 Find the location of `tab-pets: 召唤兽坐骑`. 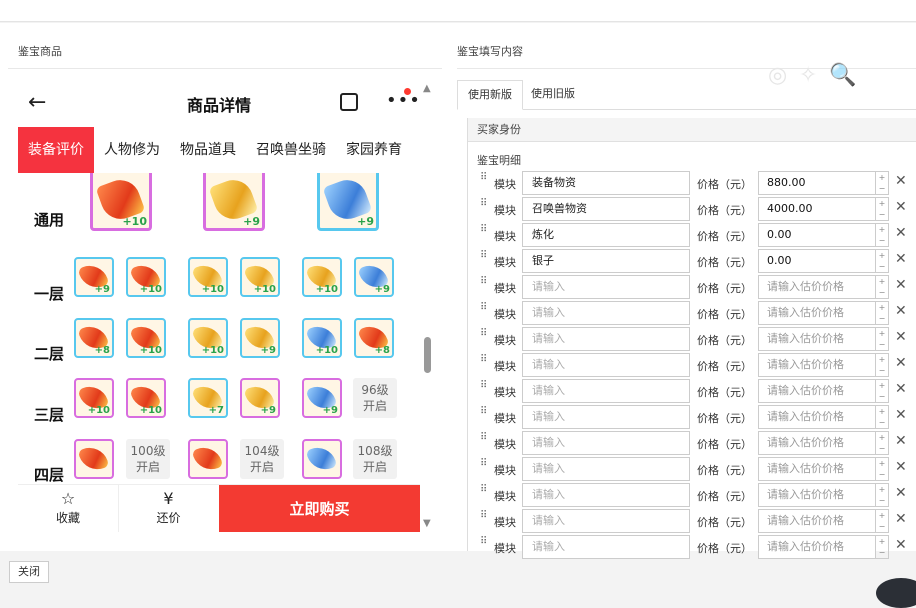

tab-pets: 召唤兽坐骑 is located at coordinates (291, 150).